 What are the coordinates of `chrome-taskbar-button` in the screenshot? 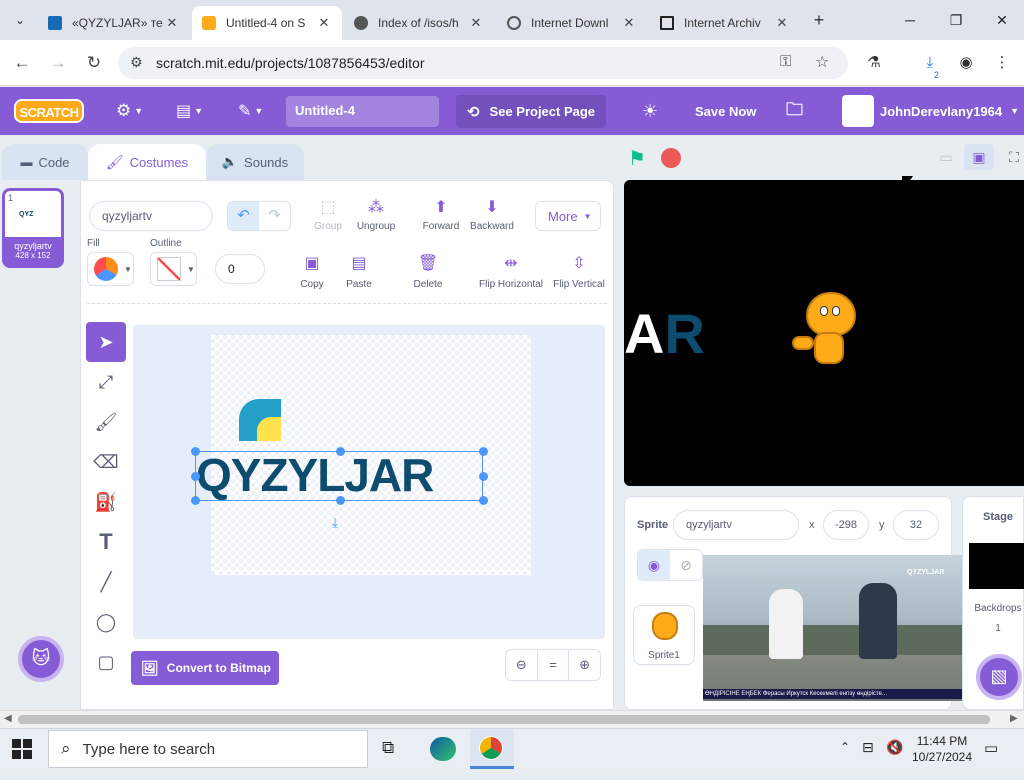 It's located at (492, 749).